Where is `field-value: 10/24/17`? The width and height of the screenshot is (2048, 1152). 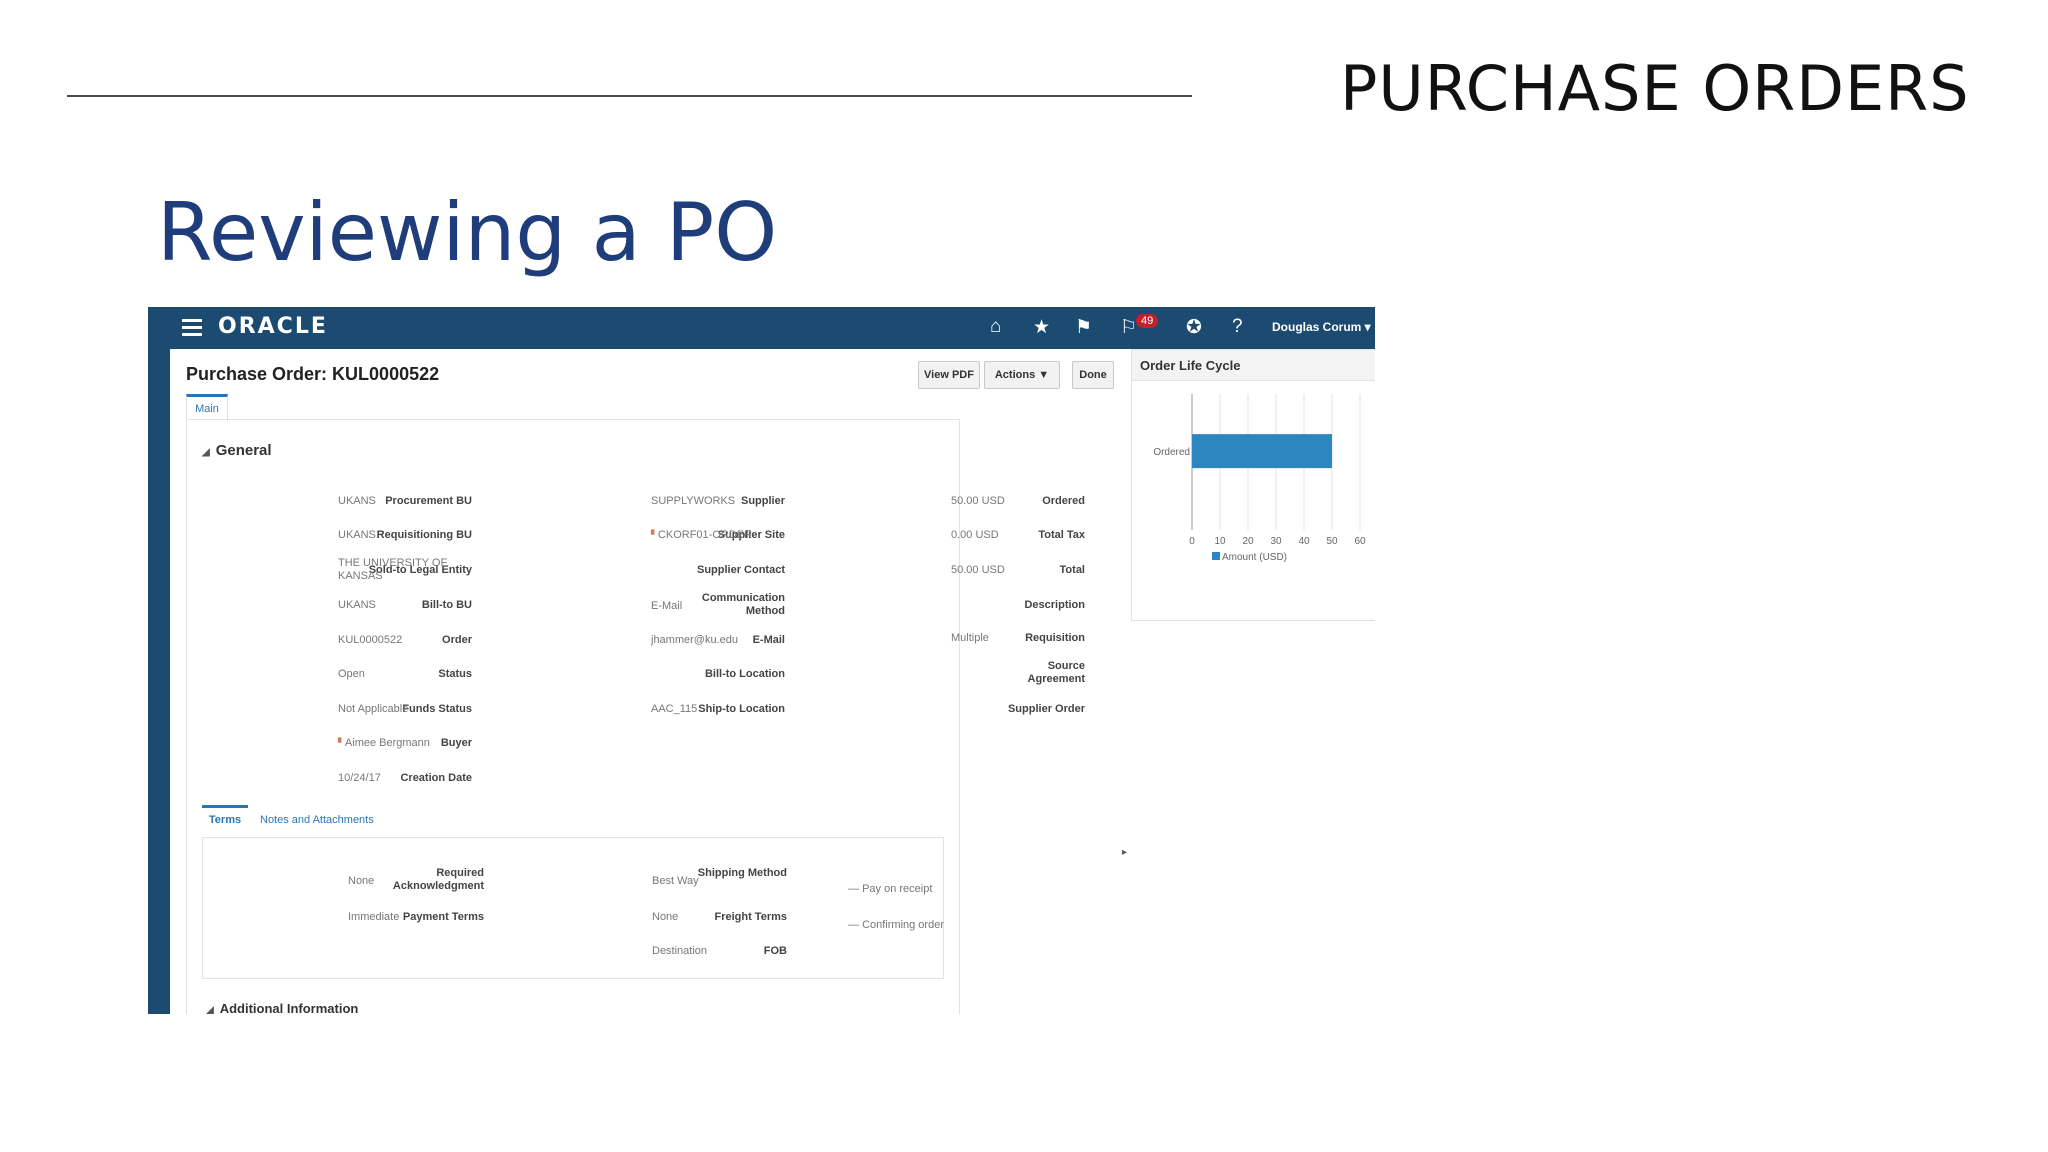 field-value: 10/24/17 is located at coordinates (359, 778).